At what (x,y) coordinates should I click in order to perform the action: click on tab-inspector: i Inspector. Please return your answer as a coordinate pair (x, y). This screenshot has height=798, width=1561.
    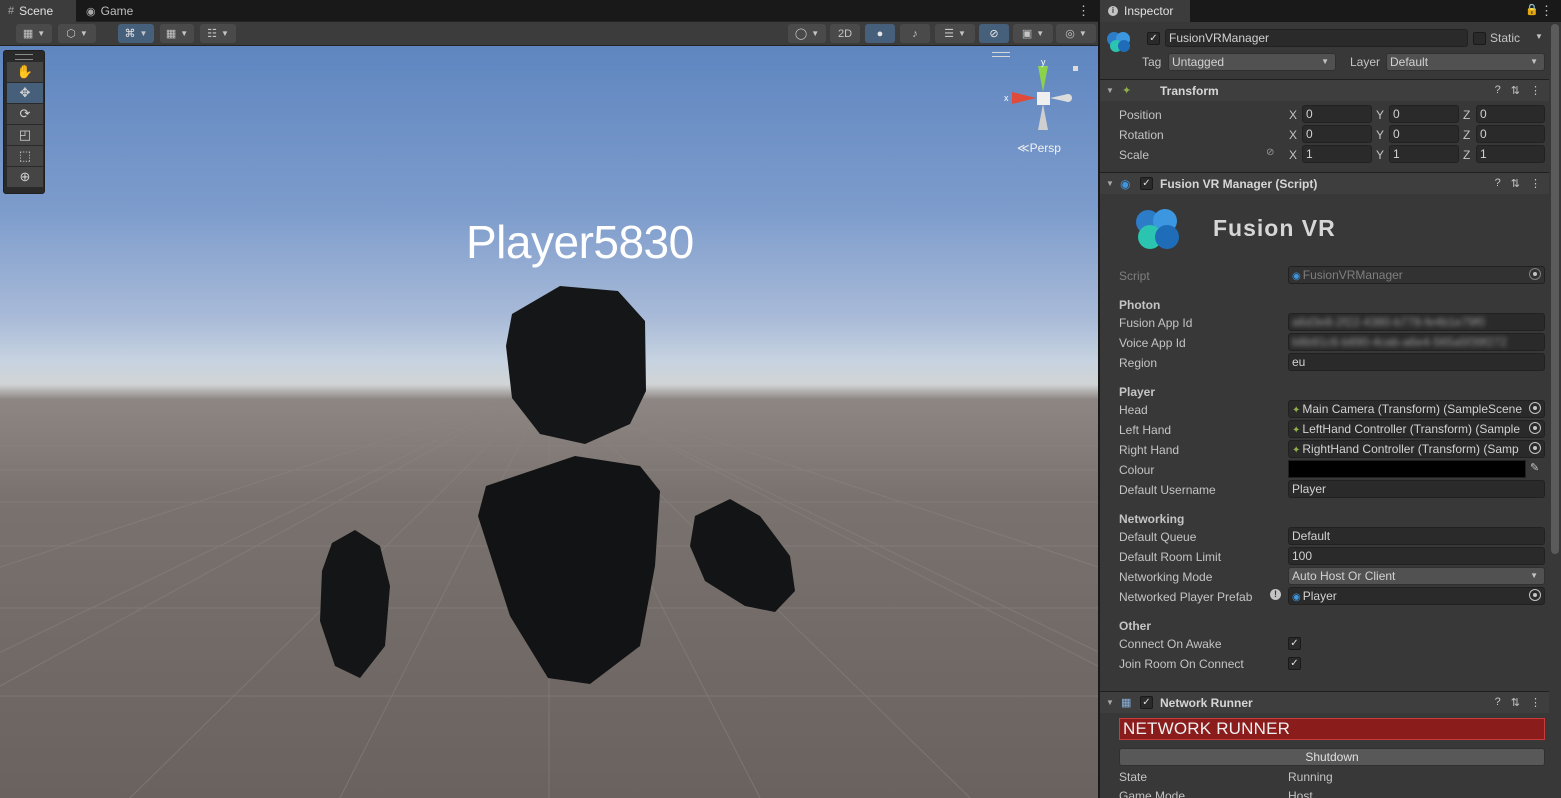
    Looking at the image, I should click on (1145, 11).